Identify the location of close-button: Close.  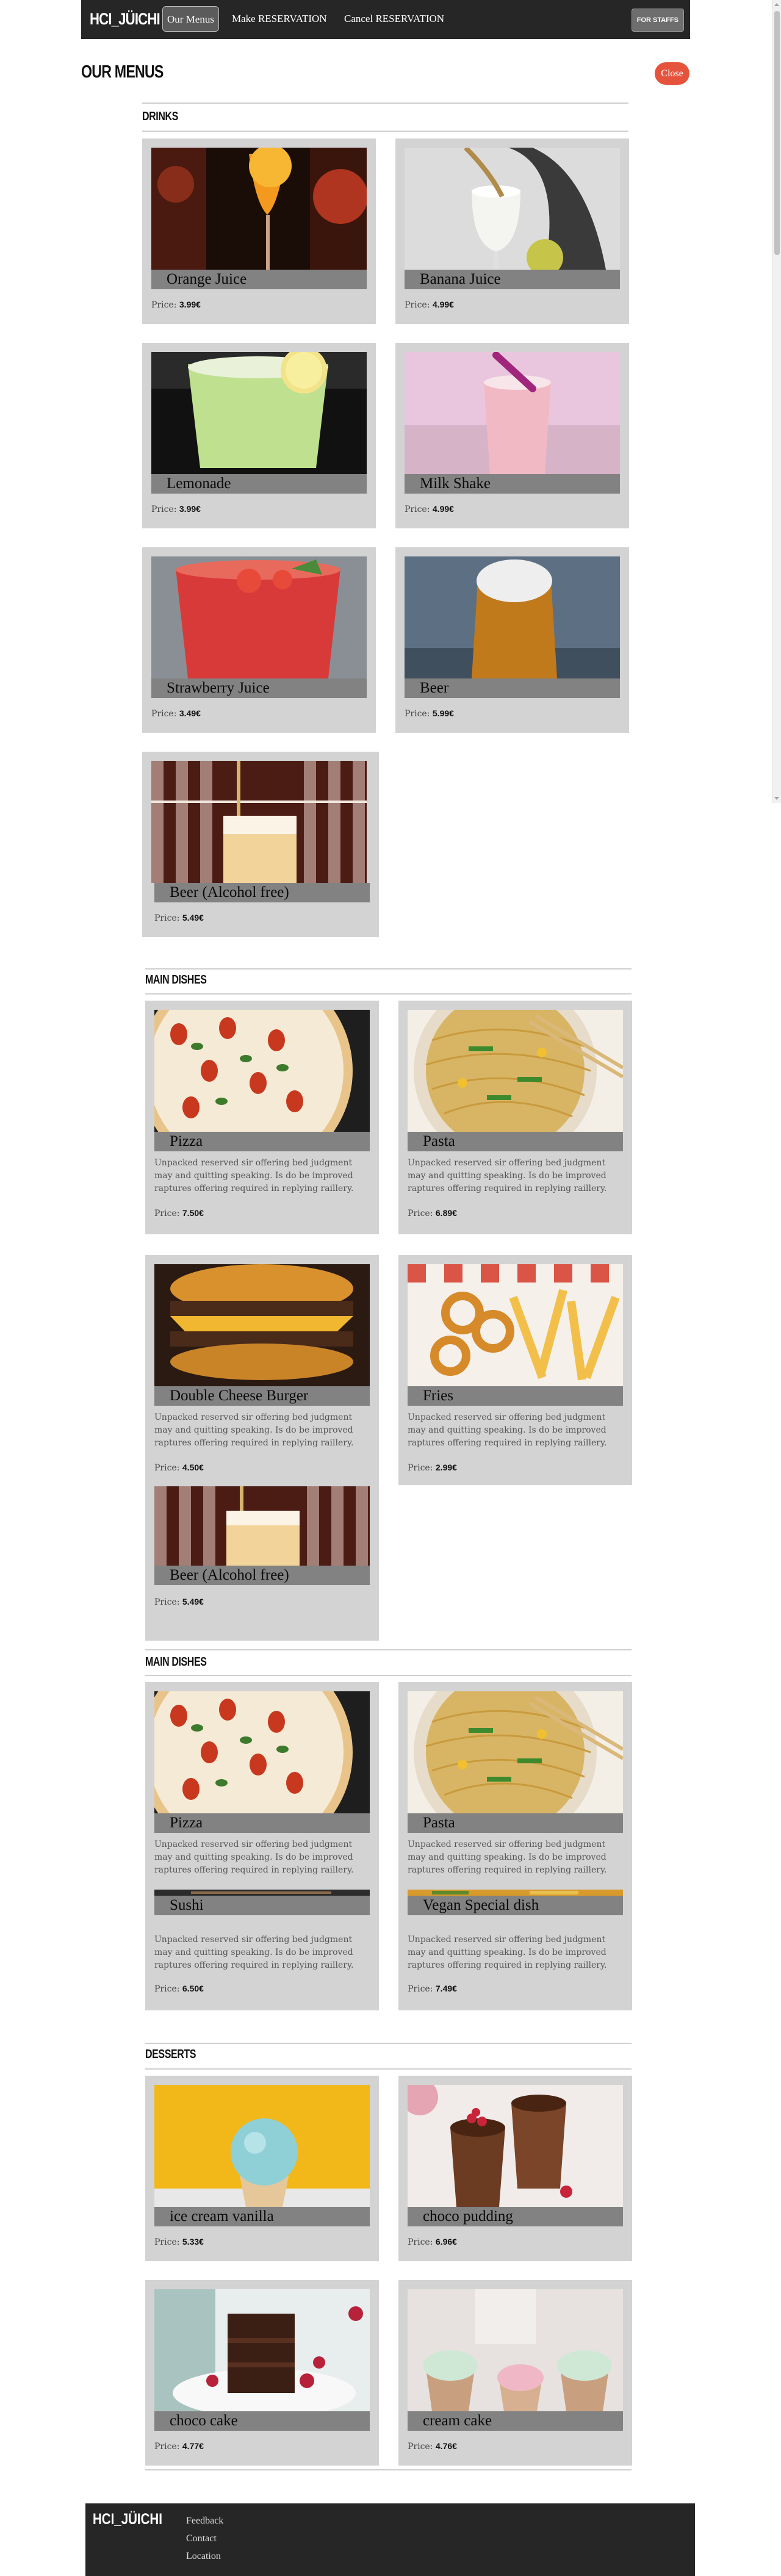
(672, 73).